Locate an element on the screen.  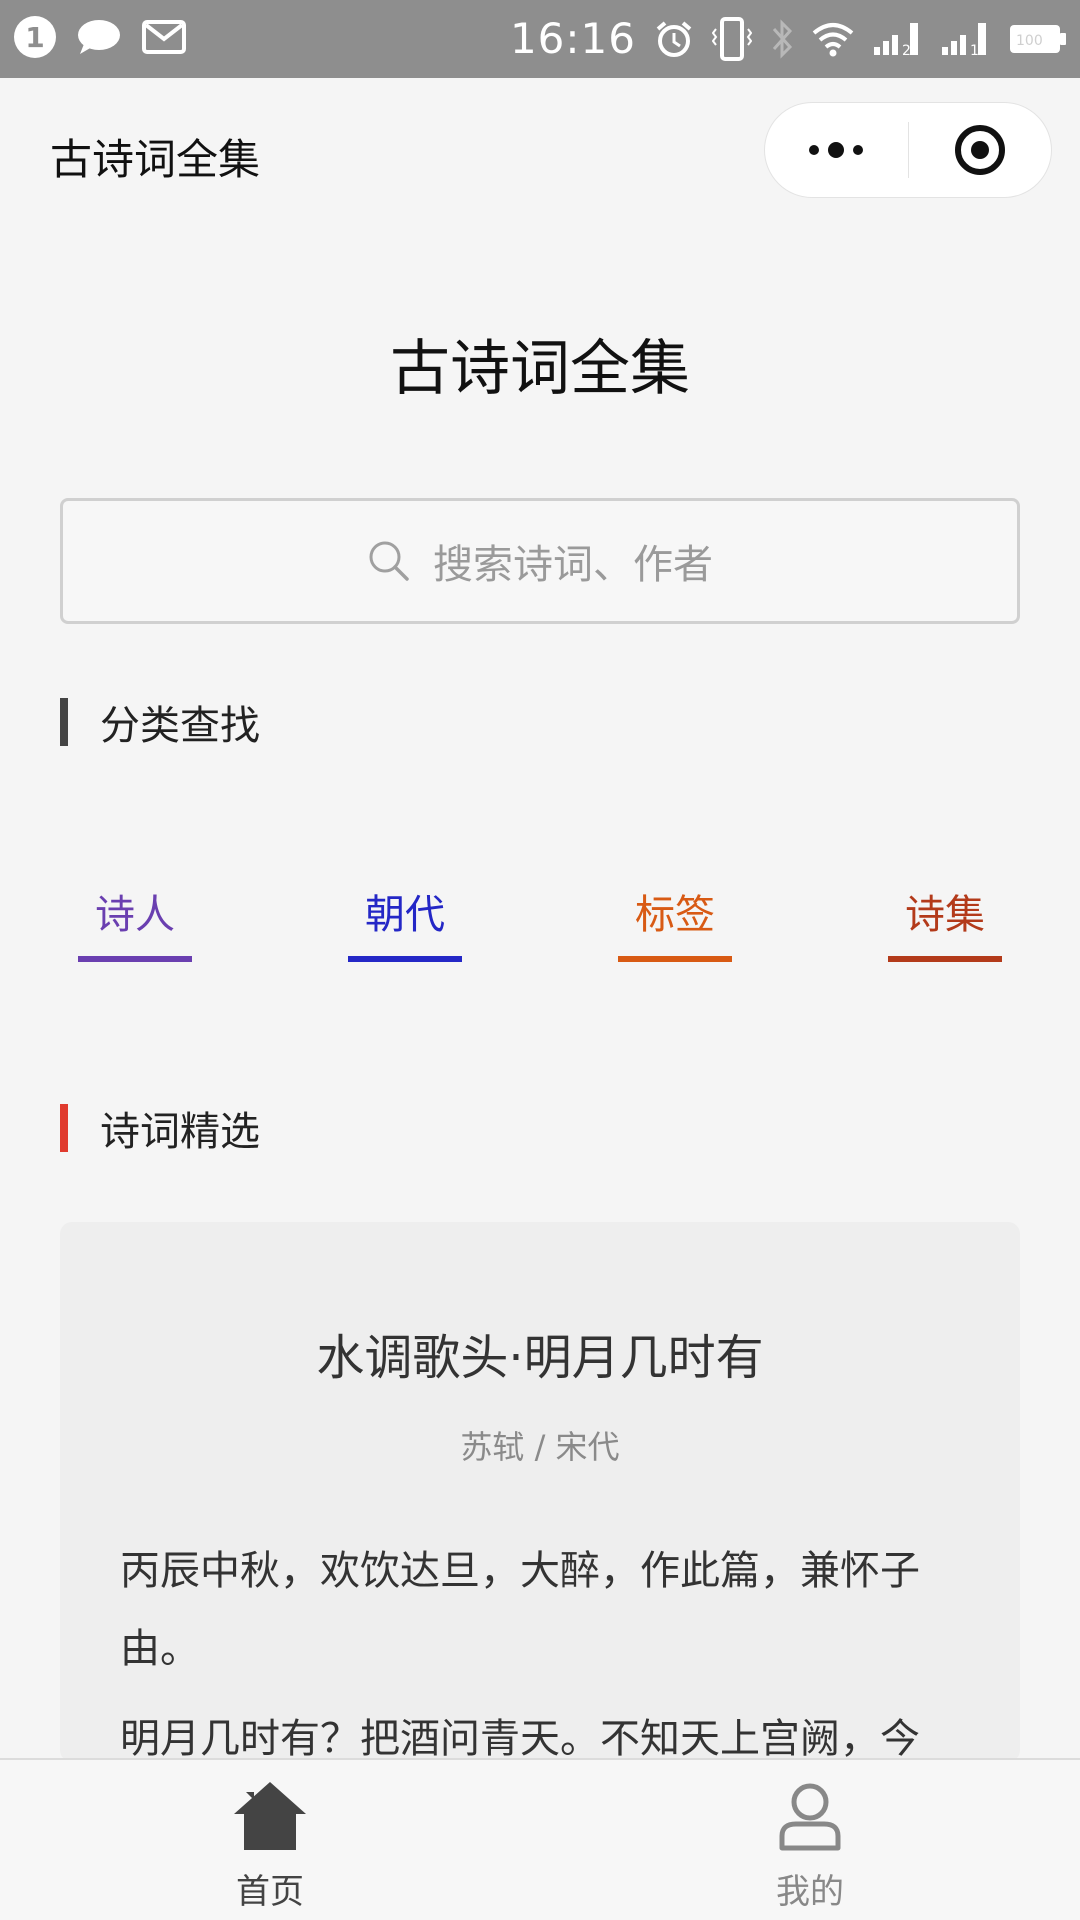
category-section-header: 分类查找 is located at coordinates (160, 723).